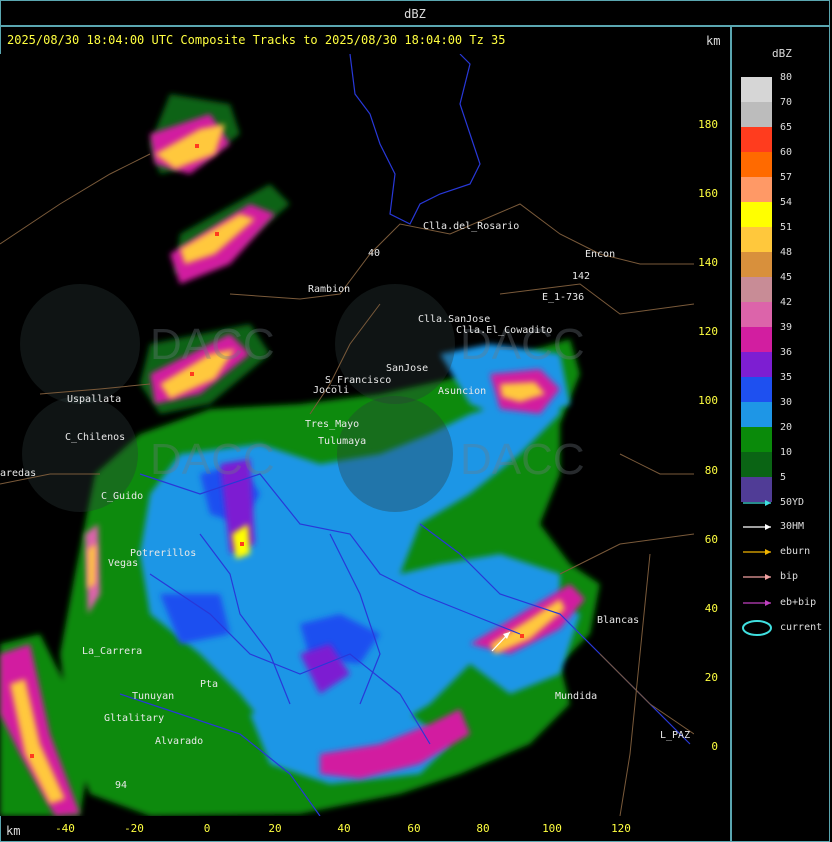  What do you see at coordinates (783, 477) in the screenshot?
I see `legend-label: 5` at bounding box center [783, 477].